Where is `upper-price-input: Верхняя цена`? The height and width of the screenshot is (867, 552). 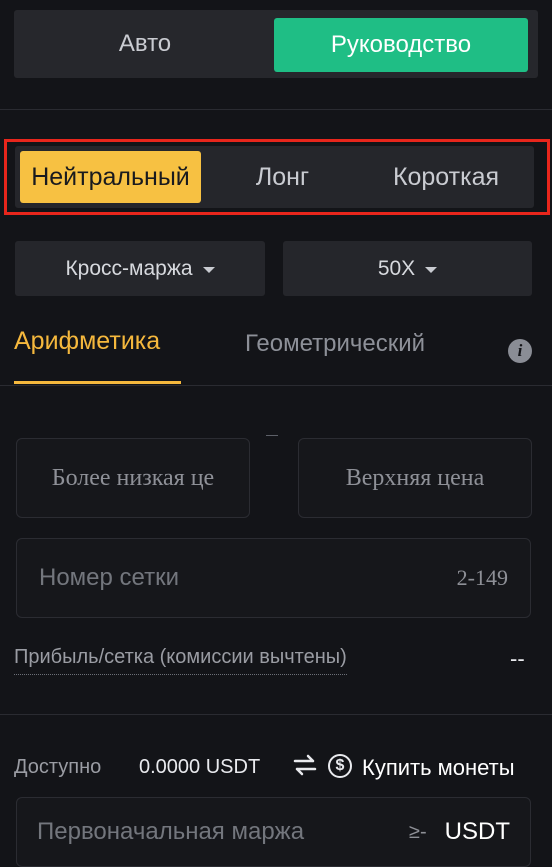
upper-price-input: Верхняя цена is located at coordinates (415, 478).